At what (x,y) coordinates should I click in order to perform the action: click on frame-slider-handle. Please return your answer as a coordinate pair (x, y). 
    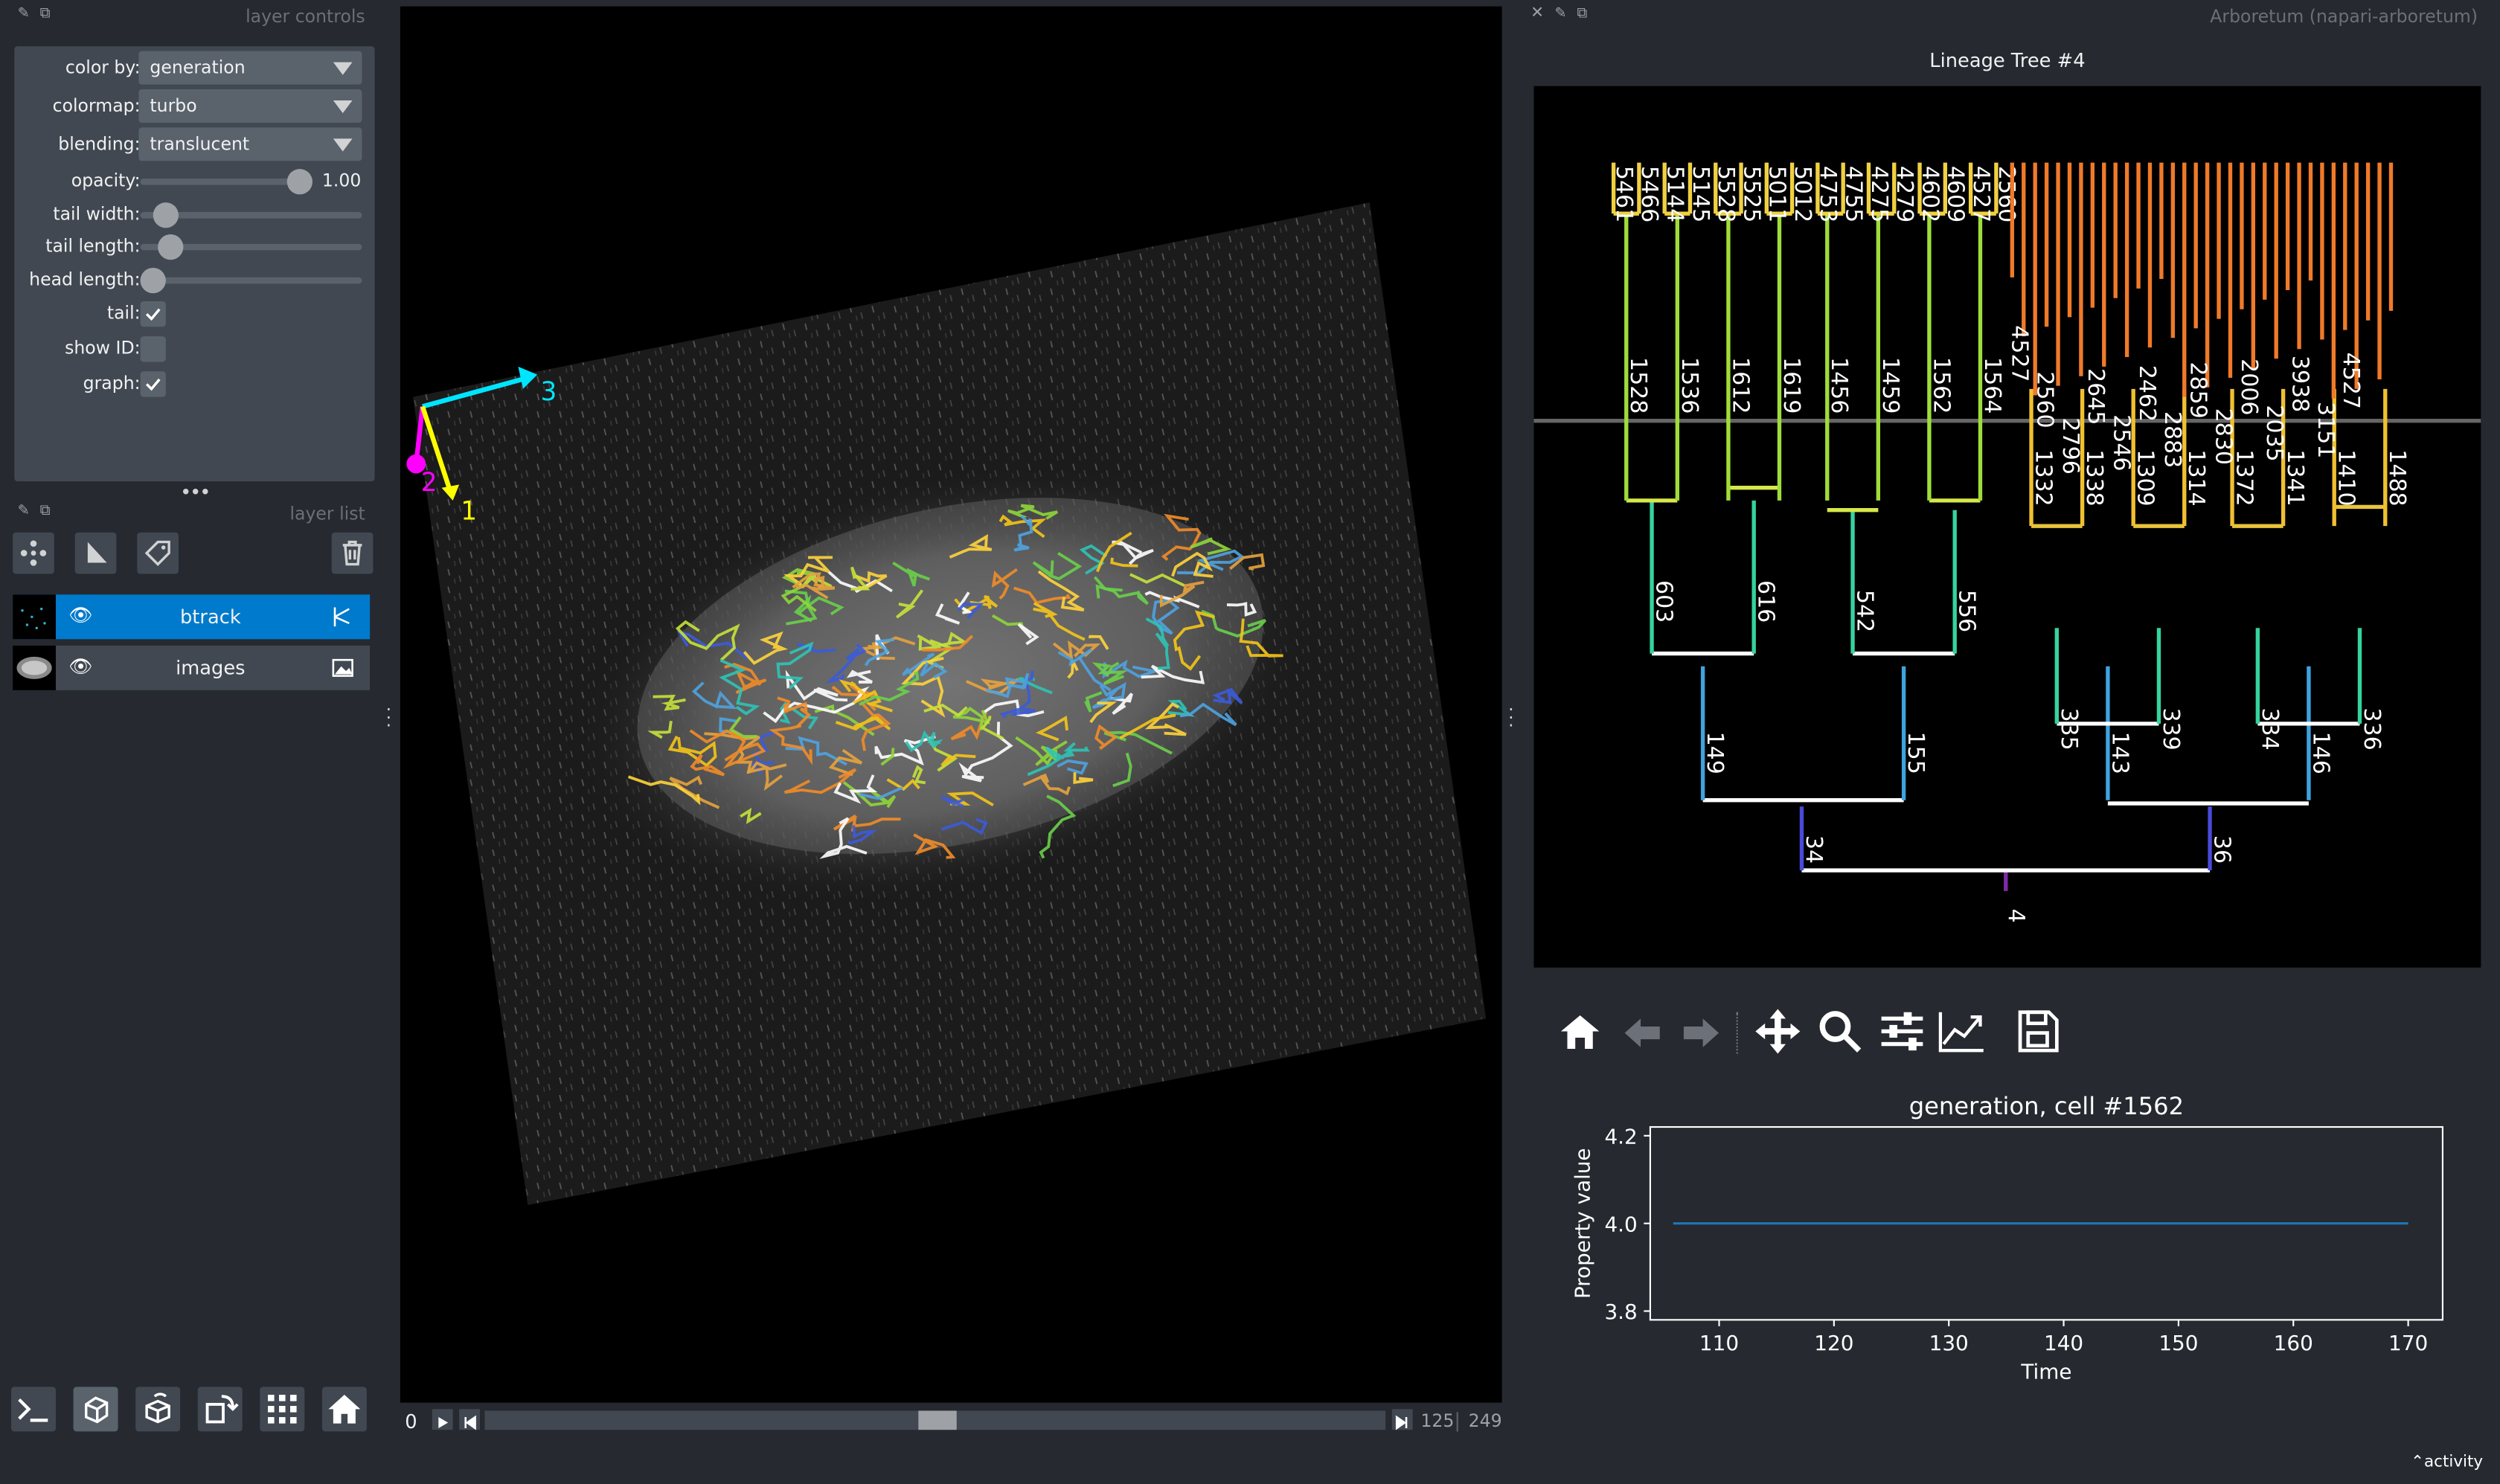
    Looking at the image, I should click on (937, 1420).